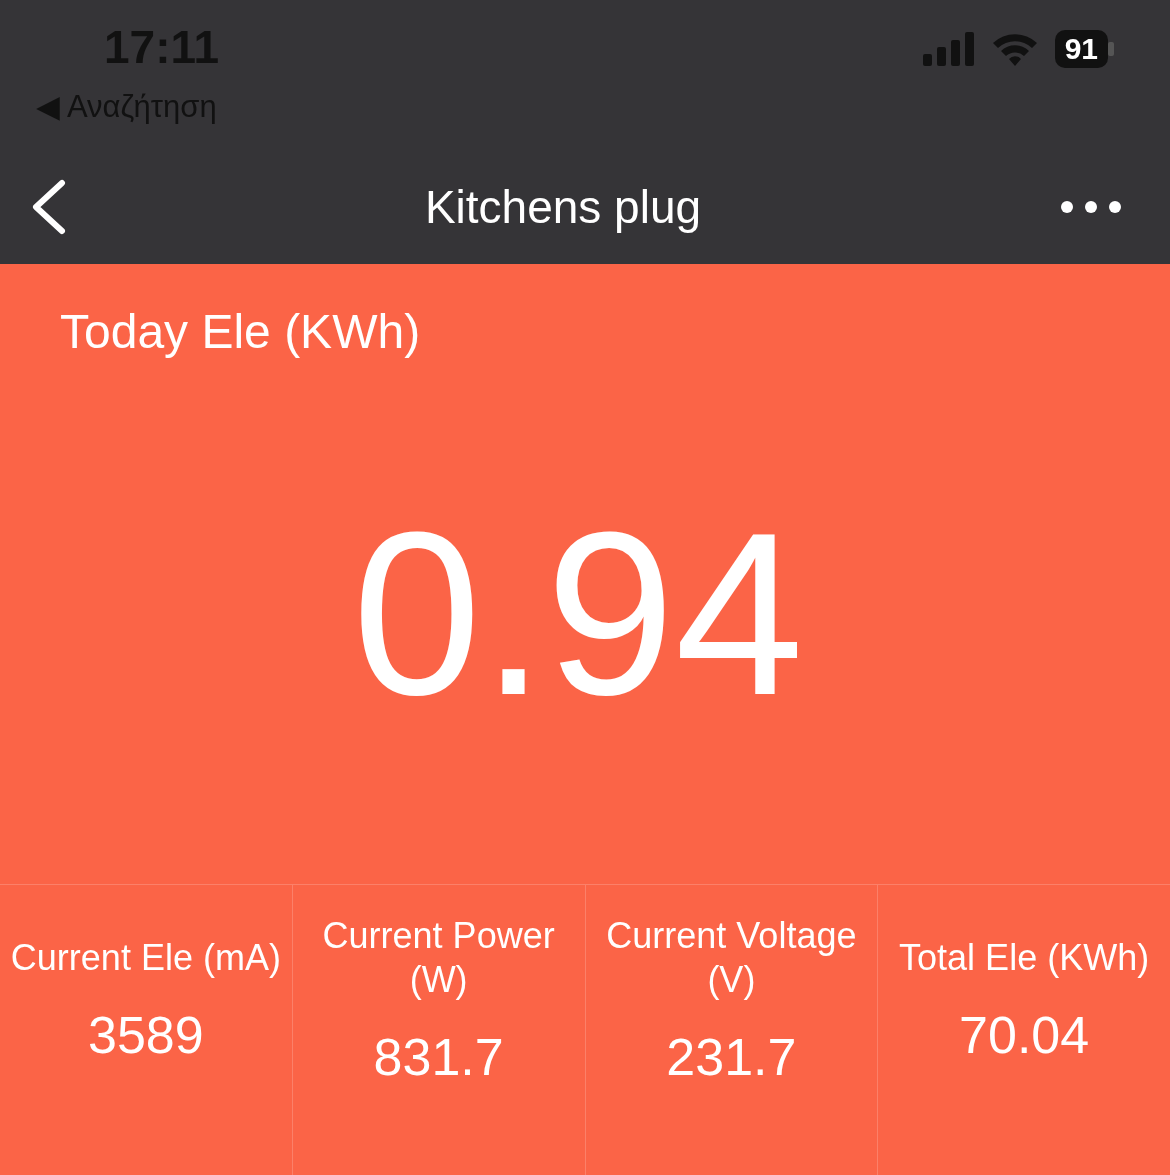 The width and height of the screenshot is (1170, 1175). Describe the element at coordinates (438, 958) in the screenshot. I see `metric-label: Current Power (W)` at that location.